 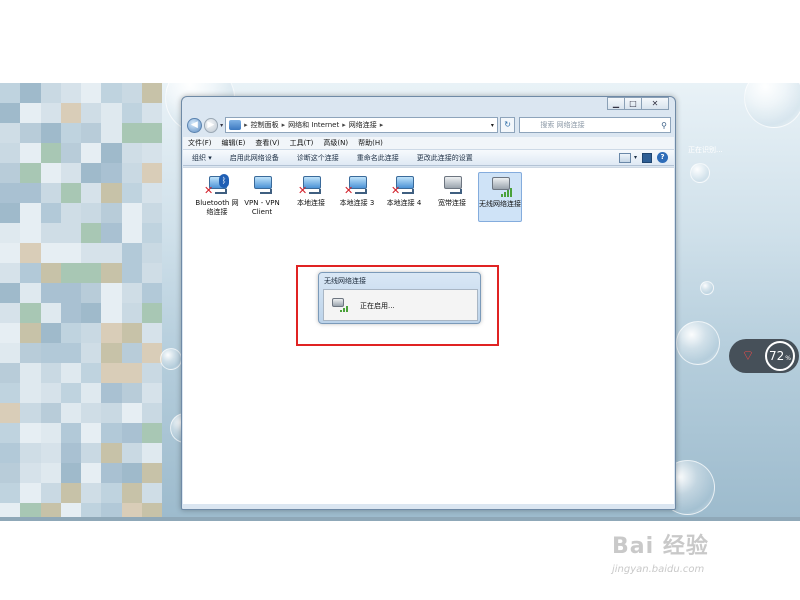 I want to click on connection-item-wireless: 无线网络连接, so click(x=500, y=197).